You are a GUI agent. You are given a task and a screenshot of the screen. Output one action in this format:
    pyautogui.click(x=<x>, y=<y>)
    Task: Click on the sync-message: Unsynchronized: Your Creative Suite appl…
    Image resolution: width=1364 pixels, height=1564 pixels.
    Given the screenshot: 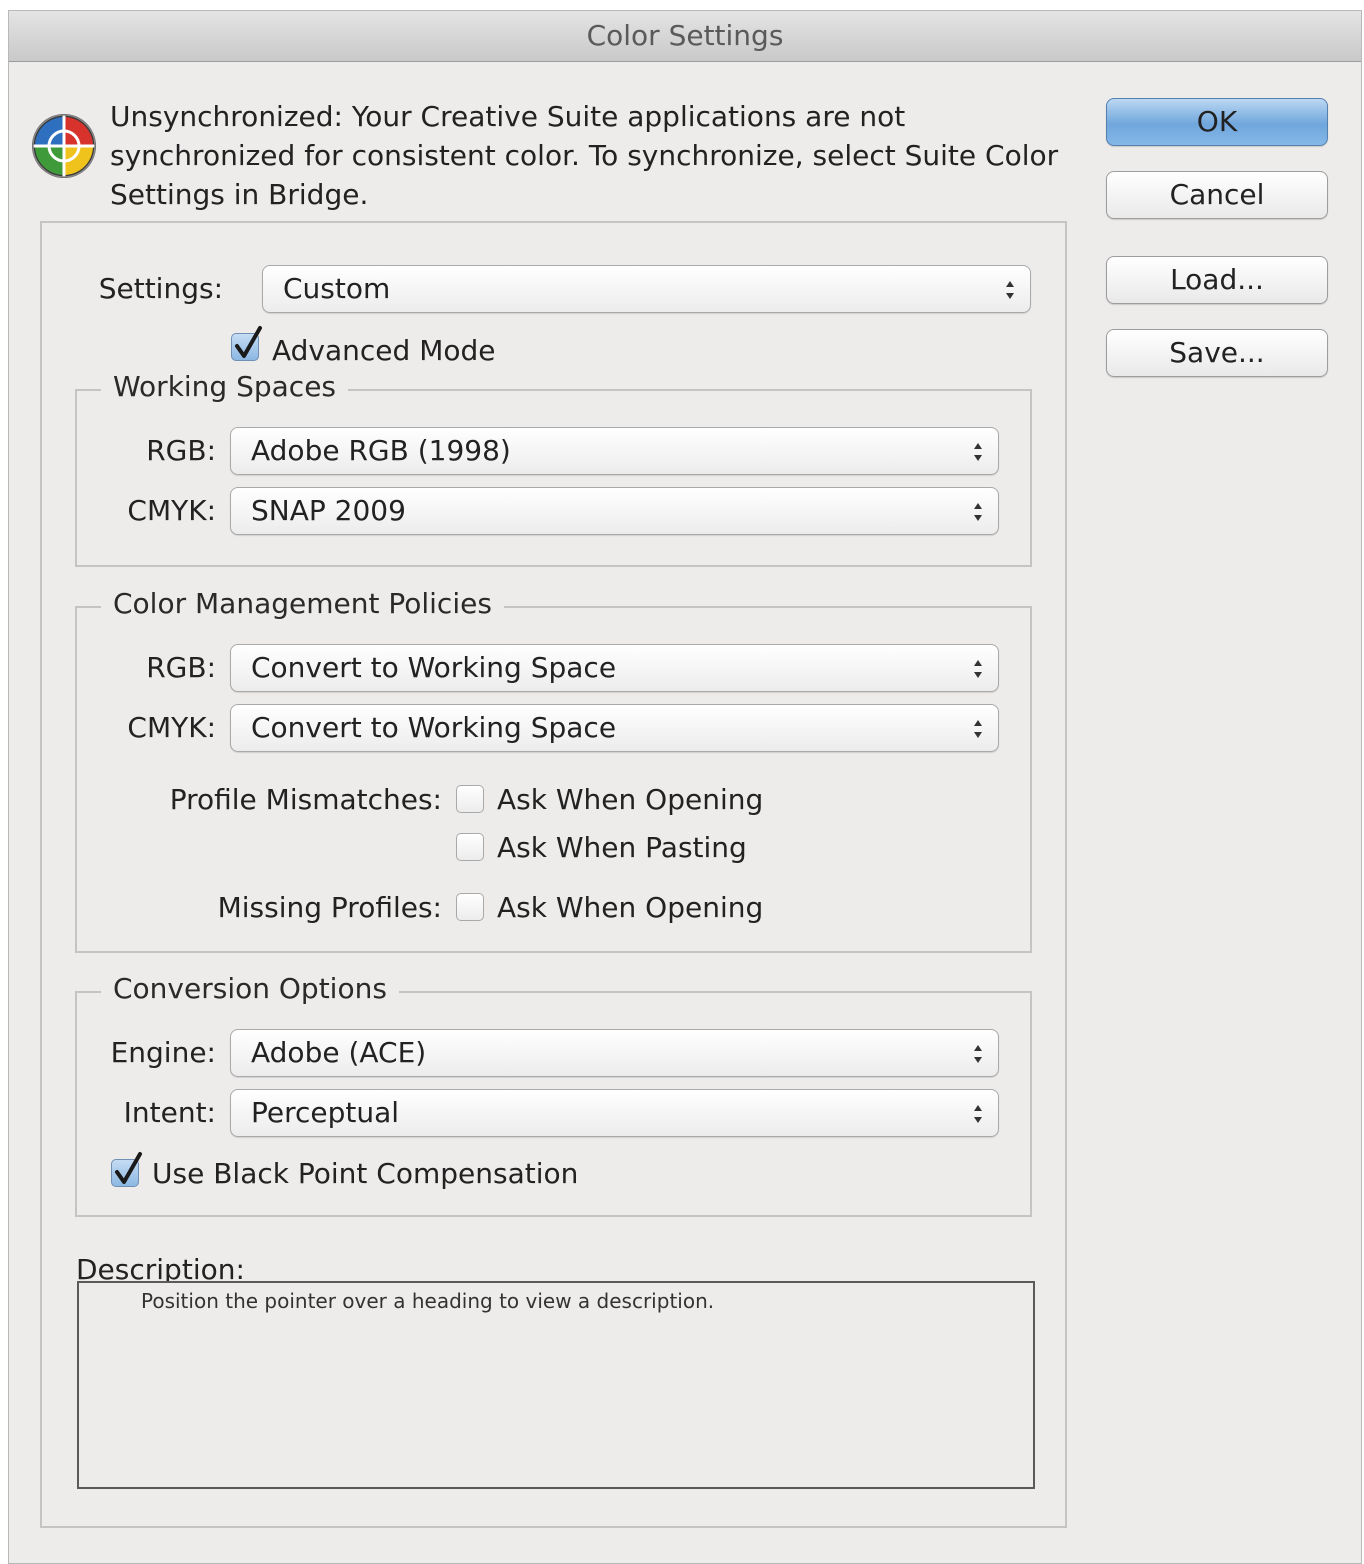 What is the action you would take?
    pyautogui.click(x=584, y=155)
    